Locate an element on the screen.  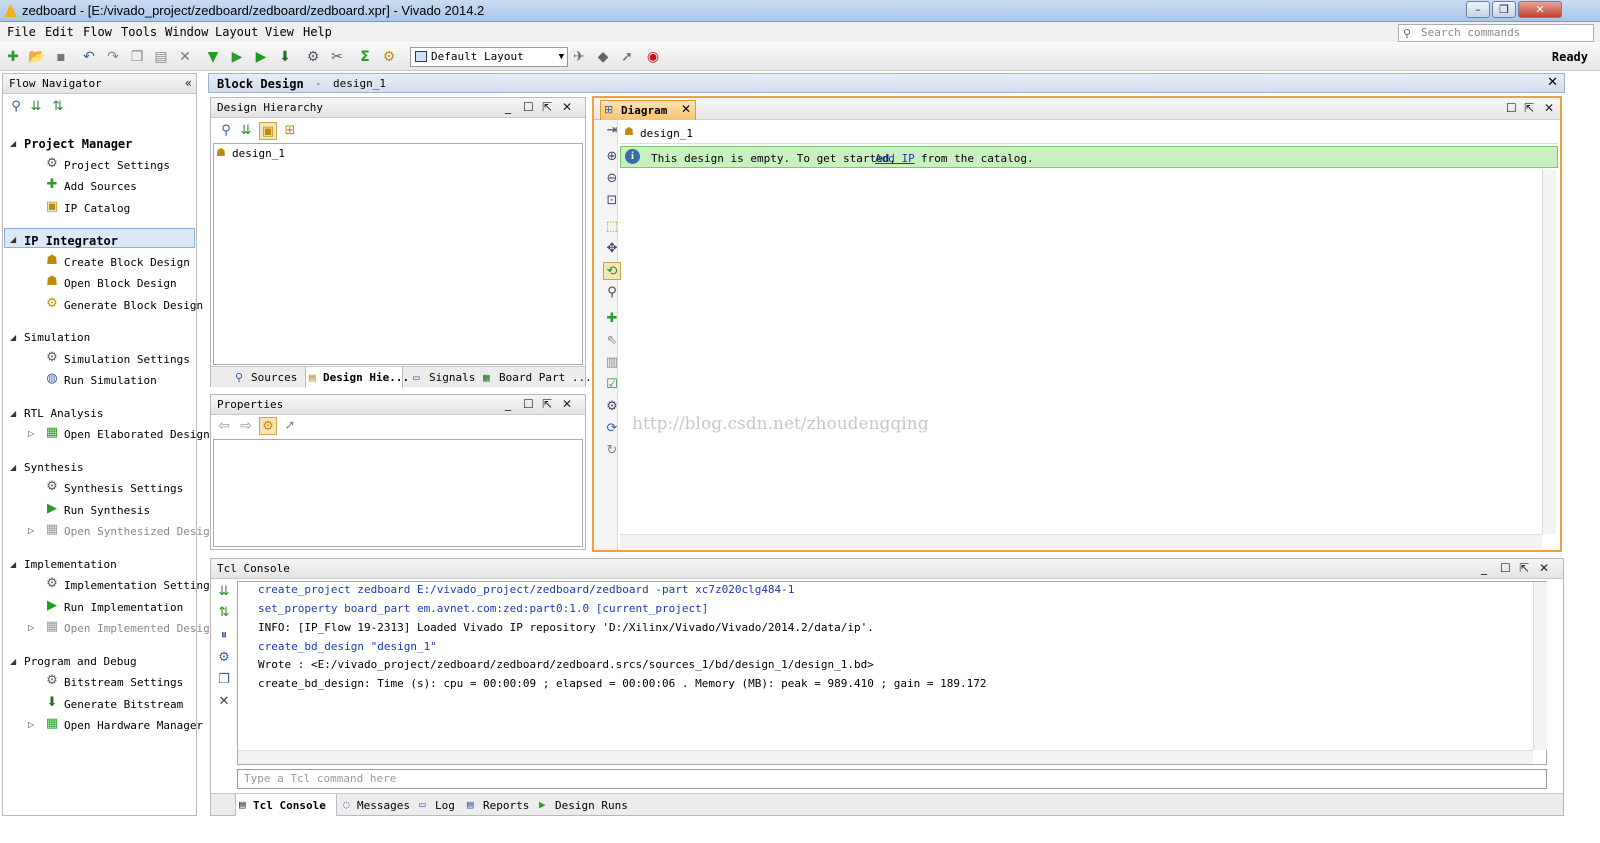
compile-icon: ▼ is located at coordinates (213, 57).